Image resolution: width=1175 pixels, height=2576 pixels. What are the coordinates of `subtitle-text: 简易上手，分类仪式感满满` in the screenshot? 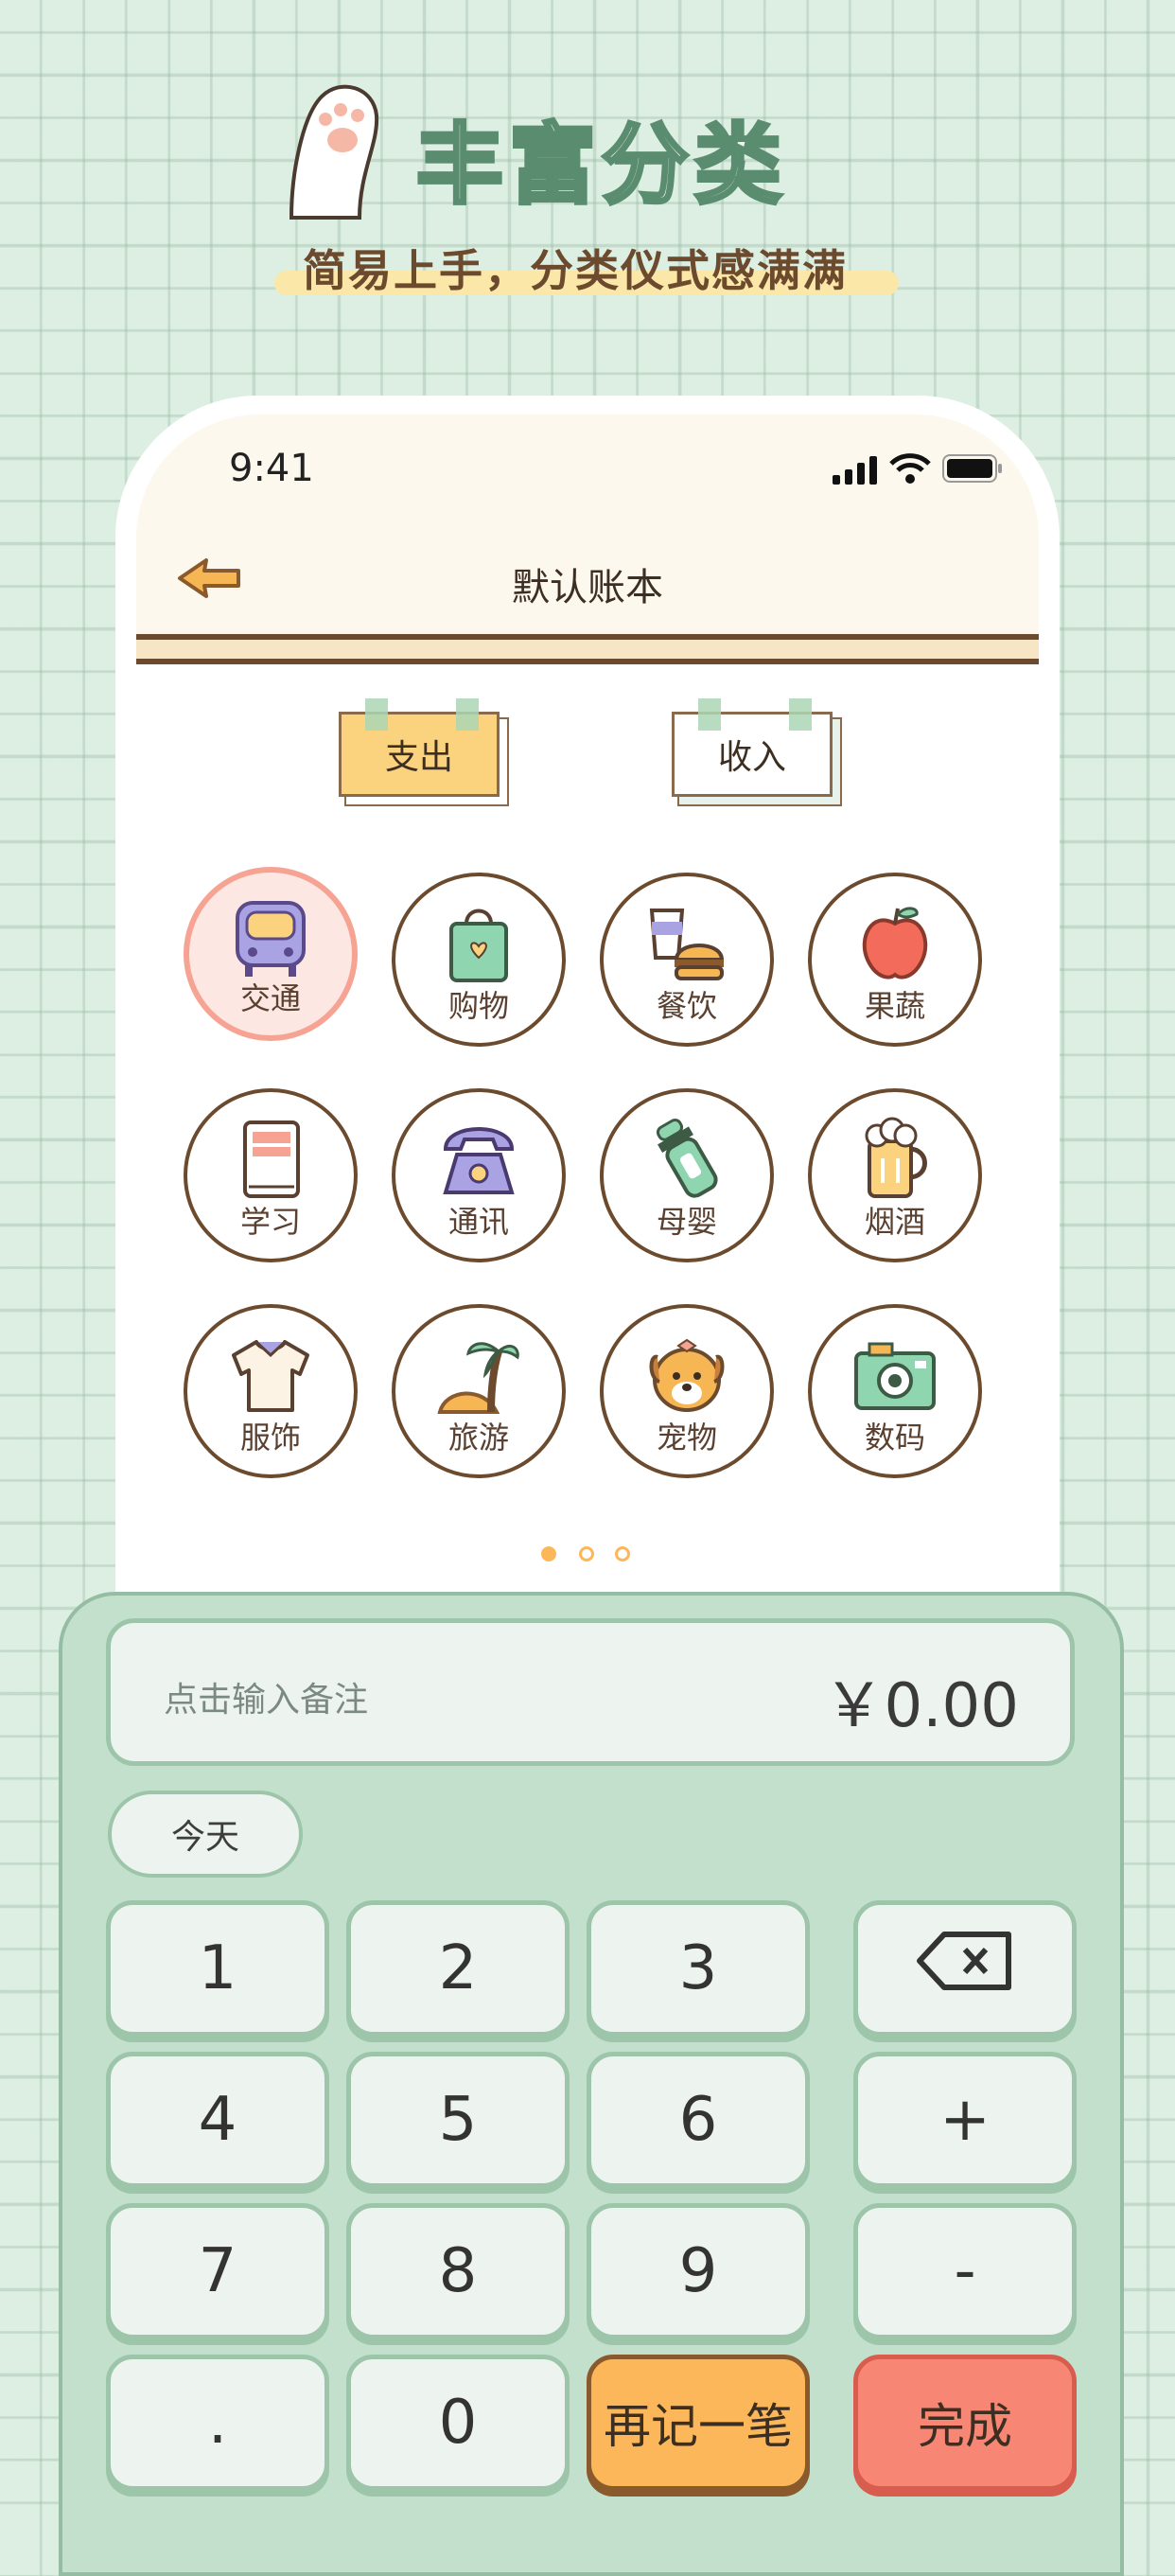 It's located at (576, 270).